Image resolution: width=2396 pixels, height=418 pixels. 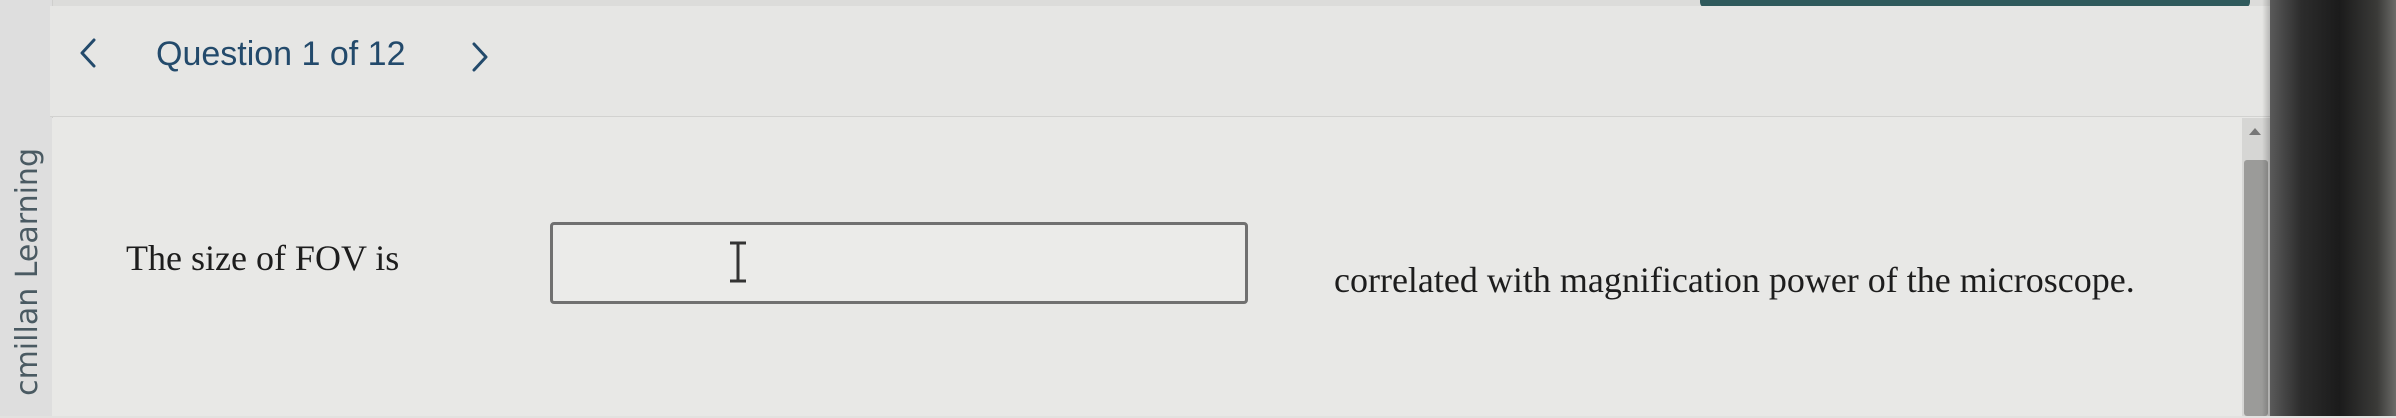 I want to click on monitor-bezel, so click(x=2333, y=208).